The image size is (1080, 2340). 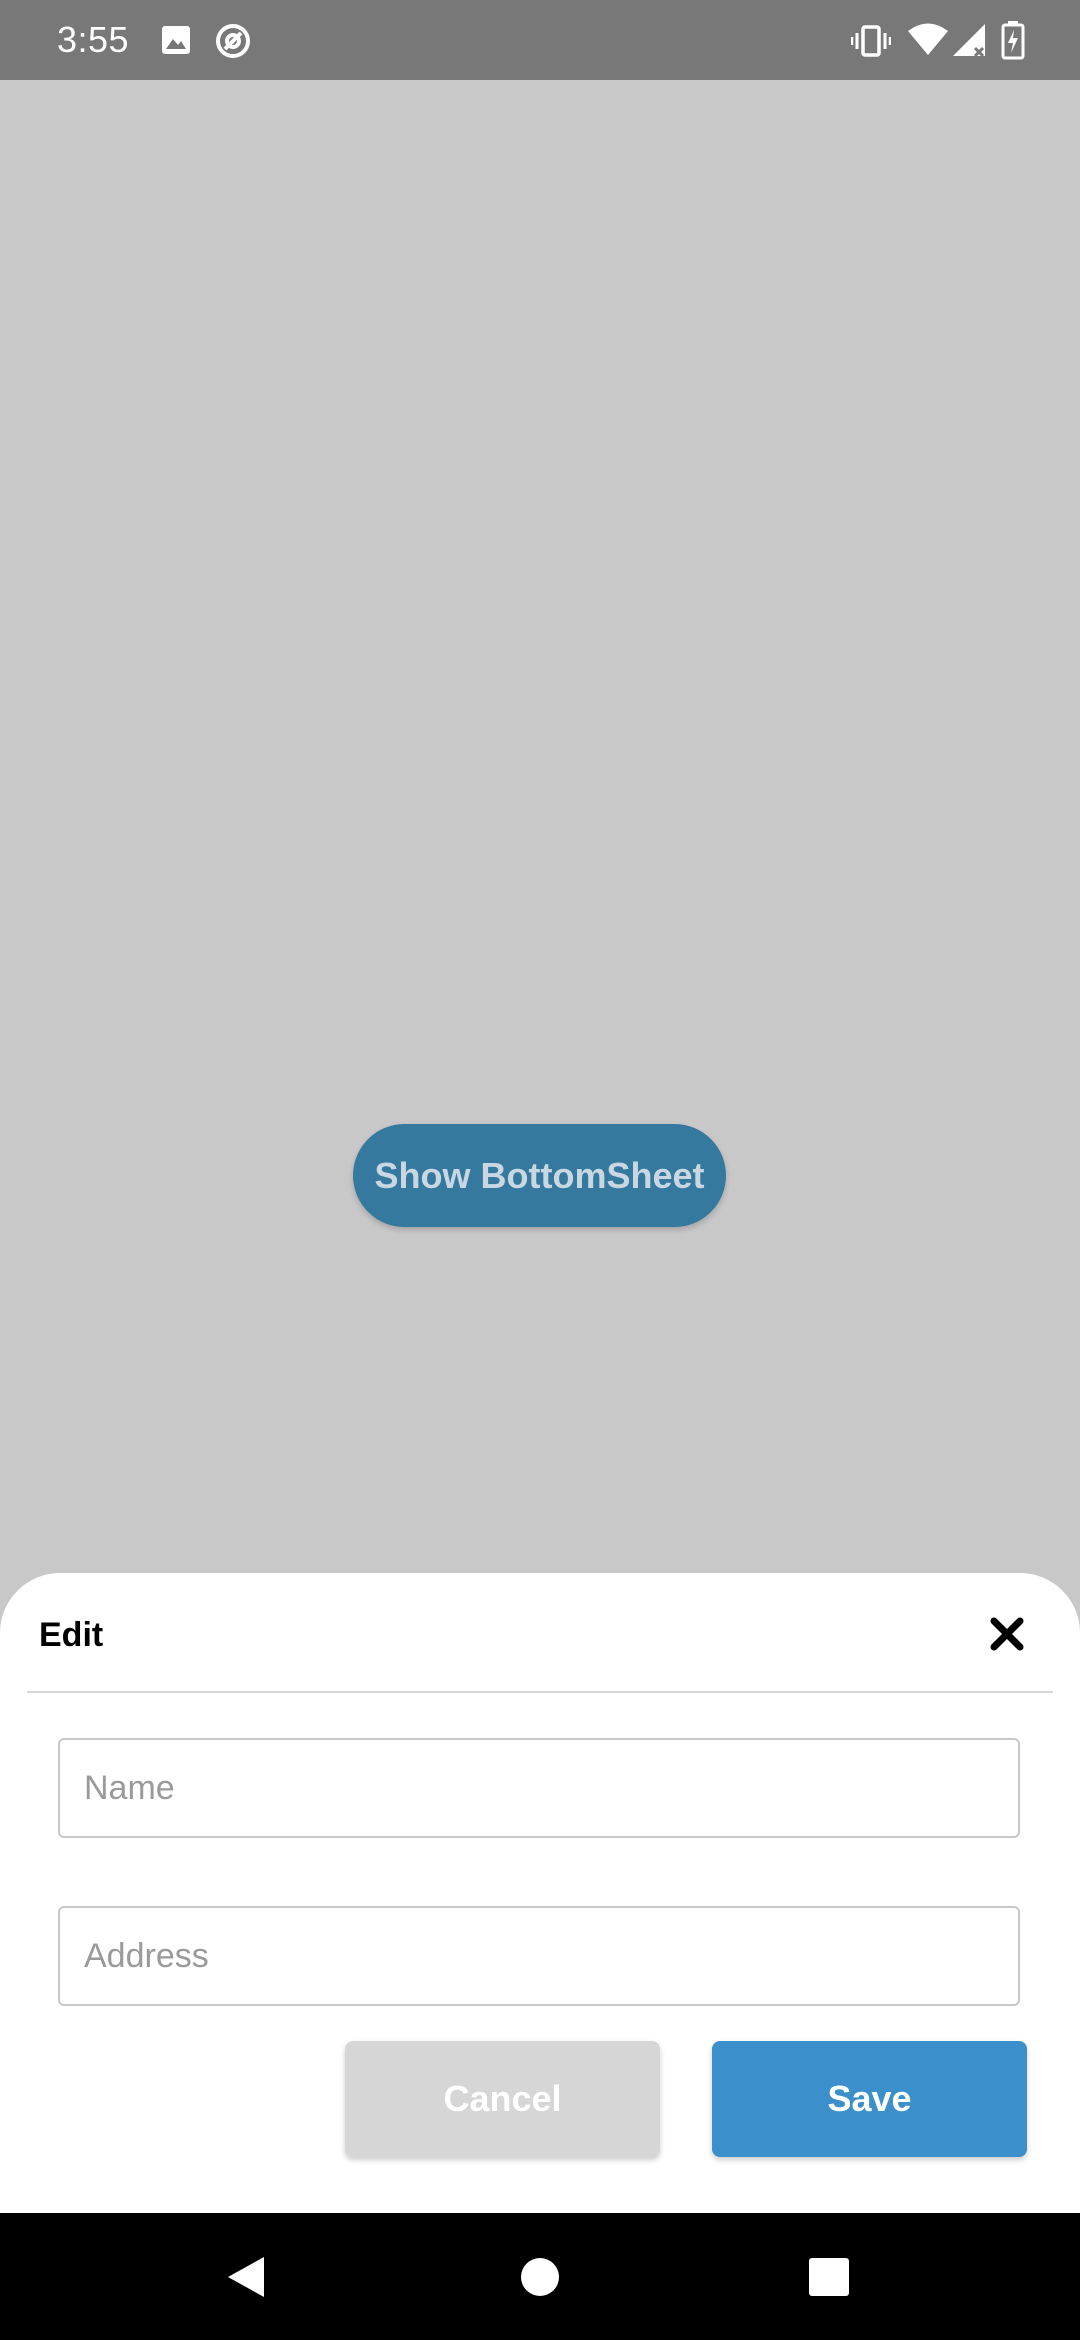 What do you see at coordinates (540, 1692) in the screenshot?
I see `sheet-divider` at bounding box center [540, 1692].